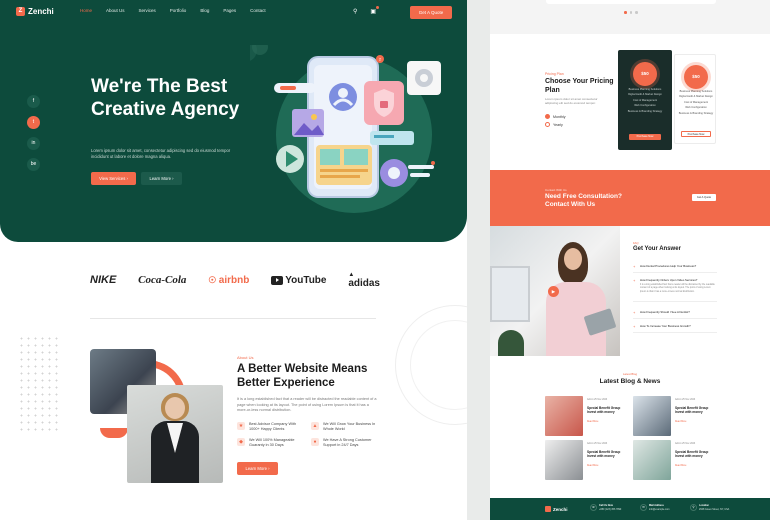 The height and width of the screenshot is (520, 770). I want to click on nav-item-services: Services, so click(147, 10).